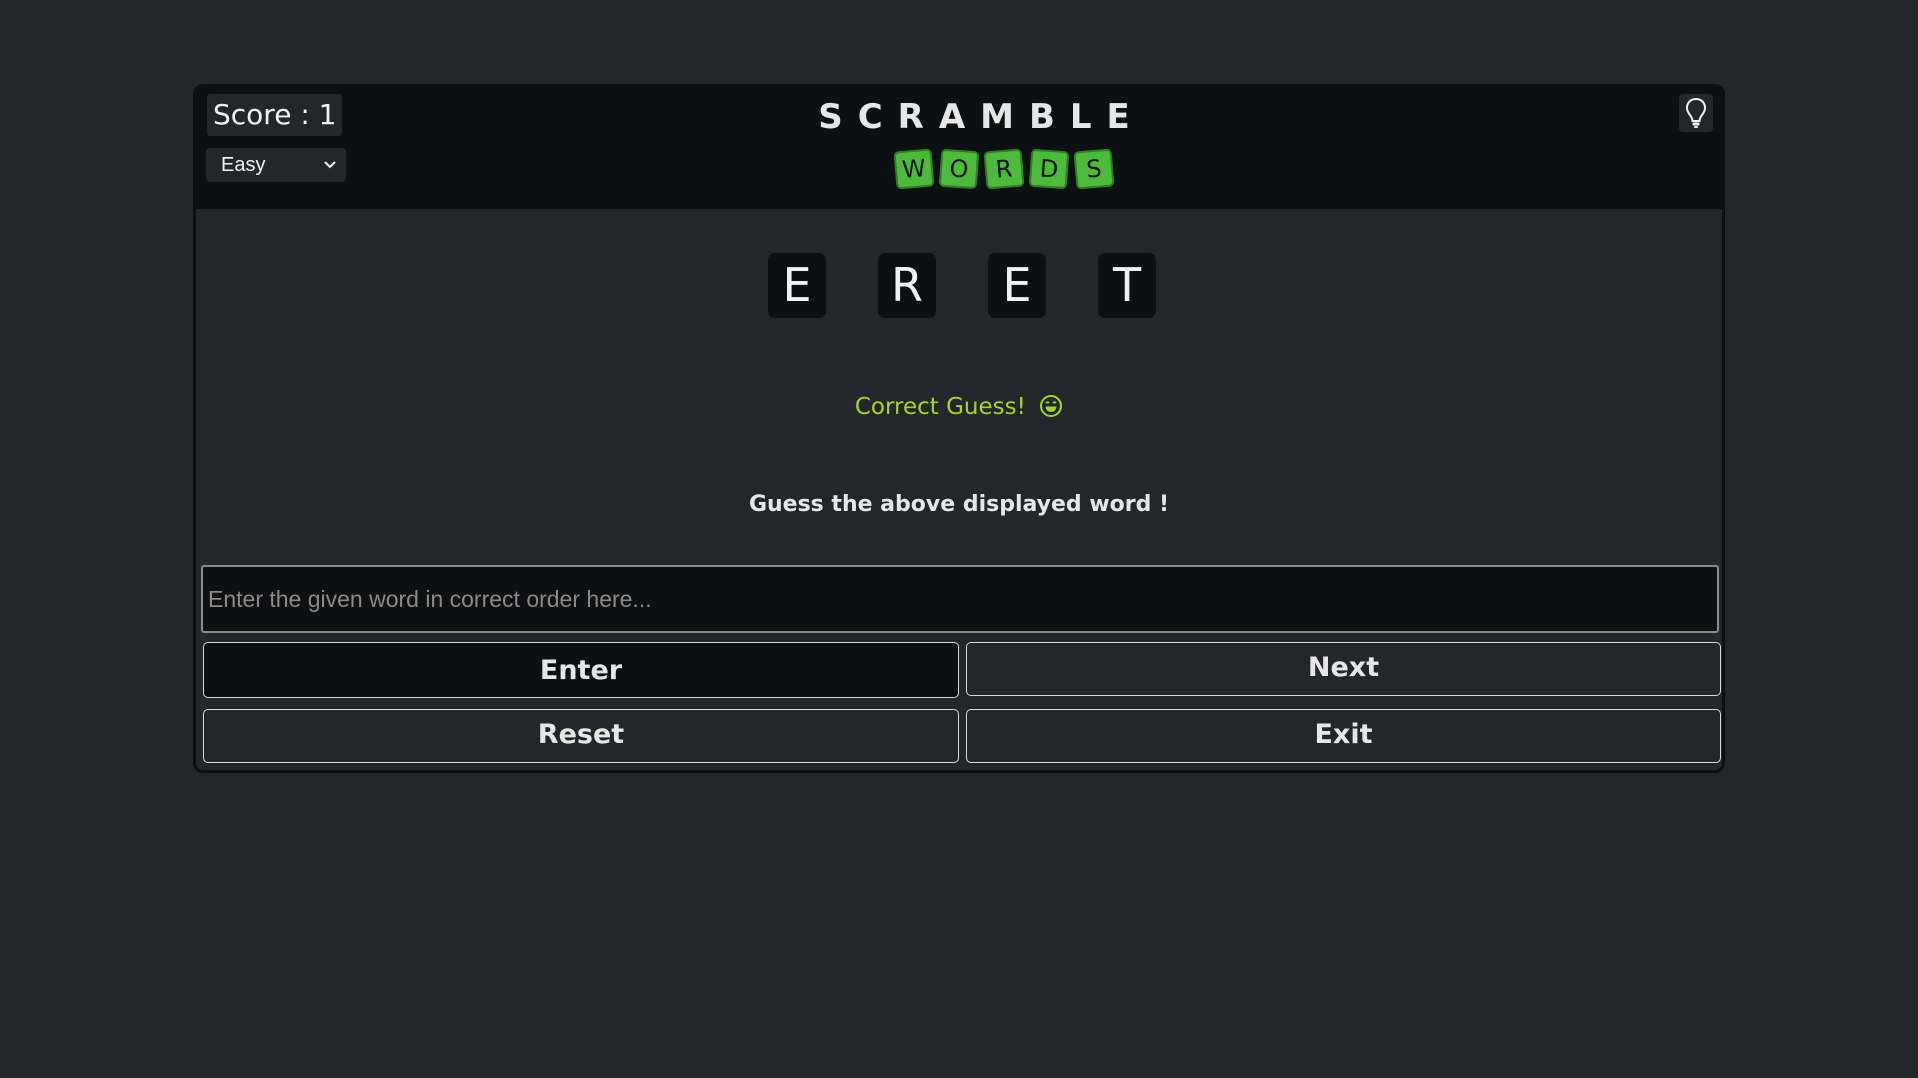  What do you see at coordinates (1051, 407) in the screenshot?
I see `smile-emoji-icon` at bounding box center [1051, 407].